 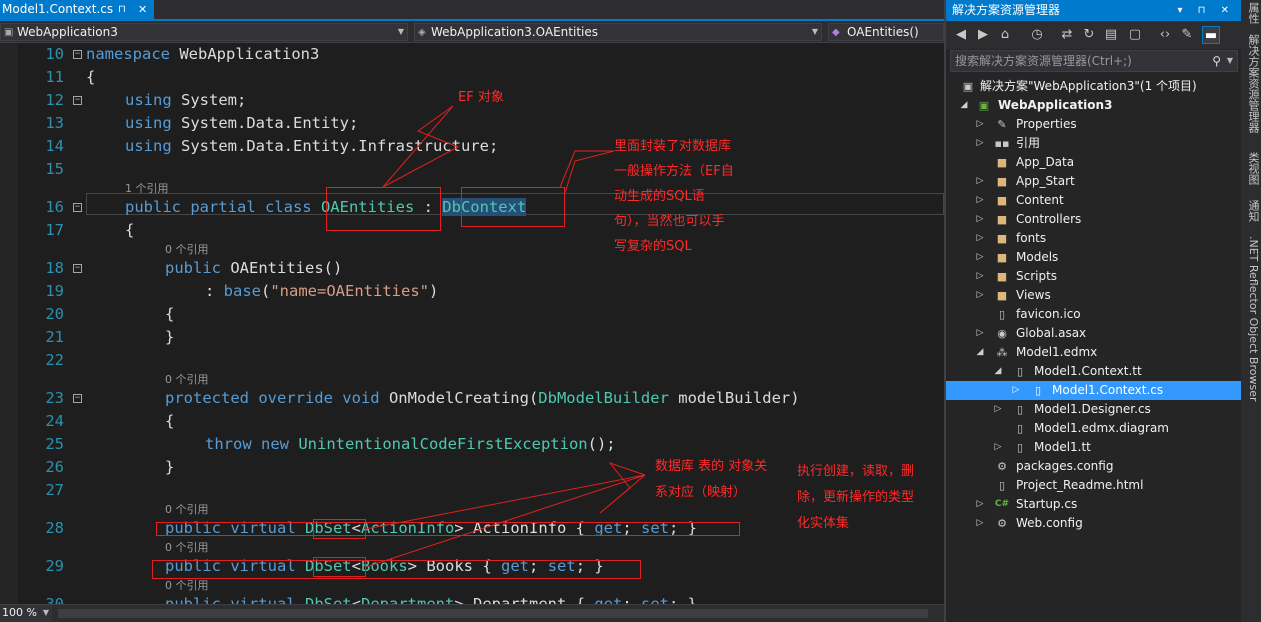 I want to click on tree-node-model1-tt: ▷ ▯ Model1.tt, so click(x=1093, y=447).